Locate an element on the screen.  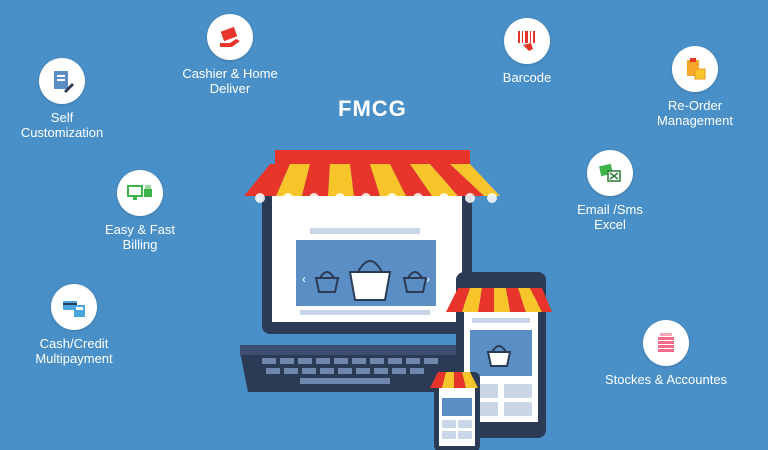
feature-label: Barcode is located at coordinates (527, 77).